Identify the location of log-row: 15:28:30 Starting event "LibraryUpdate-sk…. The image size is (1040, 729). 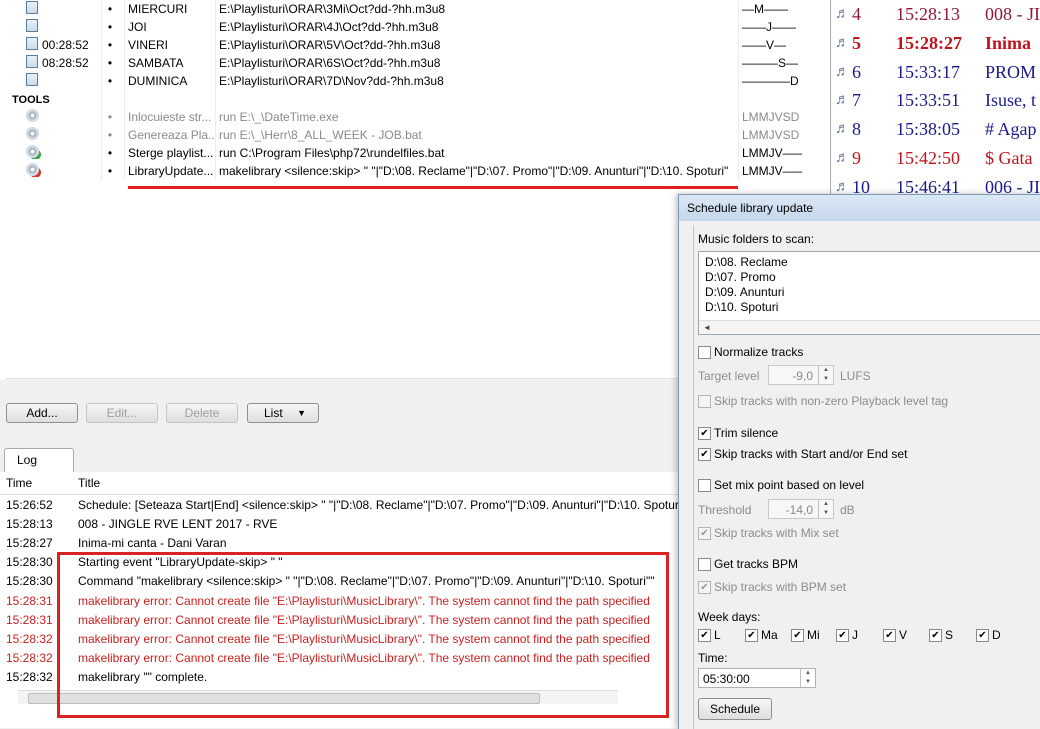
(340, 562).